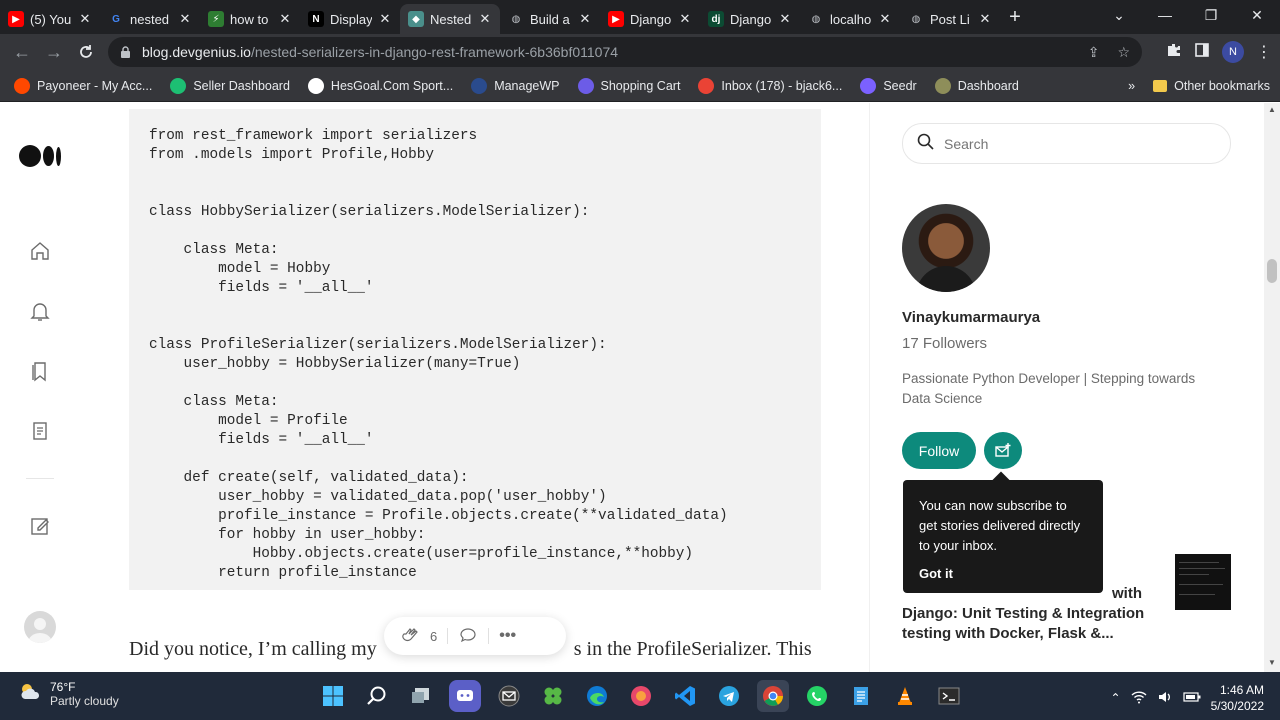 This screenshot has width=1280, height=720. I want to click on bookmark-item: Shopping Cart, so click(628, 85).